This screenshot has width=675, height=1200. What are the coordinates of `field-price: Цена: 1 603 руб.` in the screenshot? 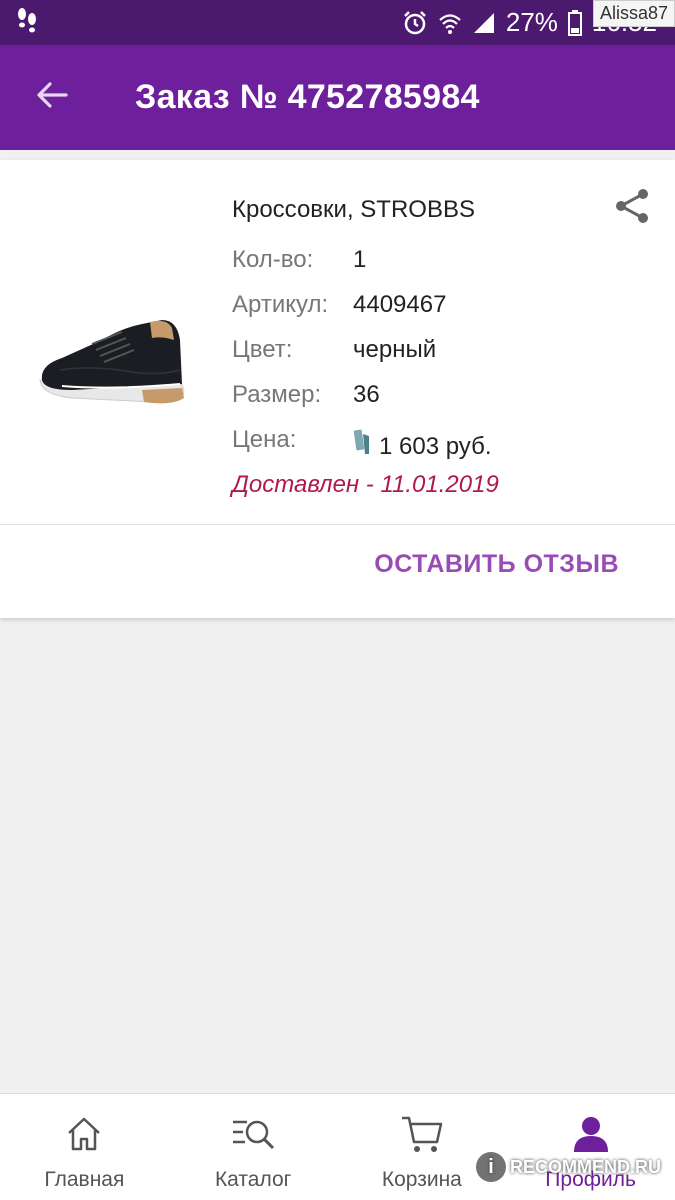 It's located at (365, 446).